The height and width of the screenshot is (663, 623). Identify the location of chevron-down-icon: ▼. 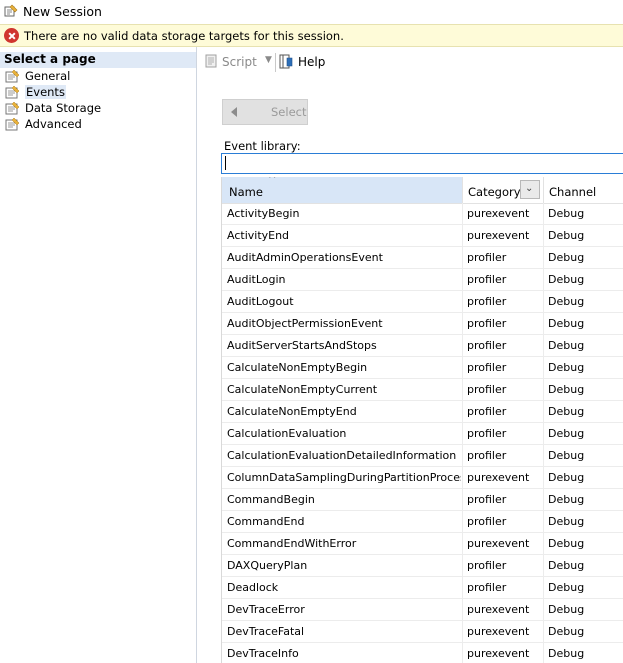
(268, 60).